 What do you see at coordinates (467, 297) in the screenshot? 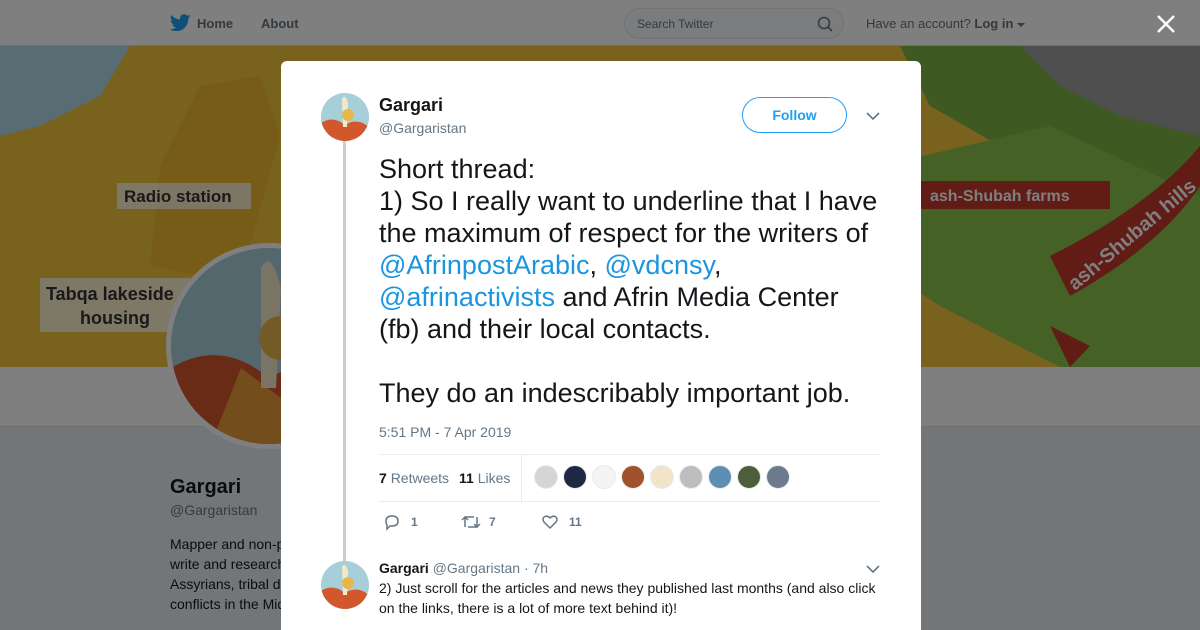
I see `mention-link: @afrinactivists` at bounding box center [467, 297].